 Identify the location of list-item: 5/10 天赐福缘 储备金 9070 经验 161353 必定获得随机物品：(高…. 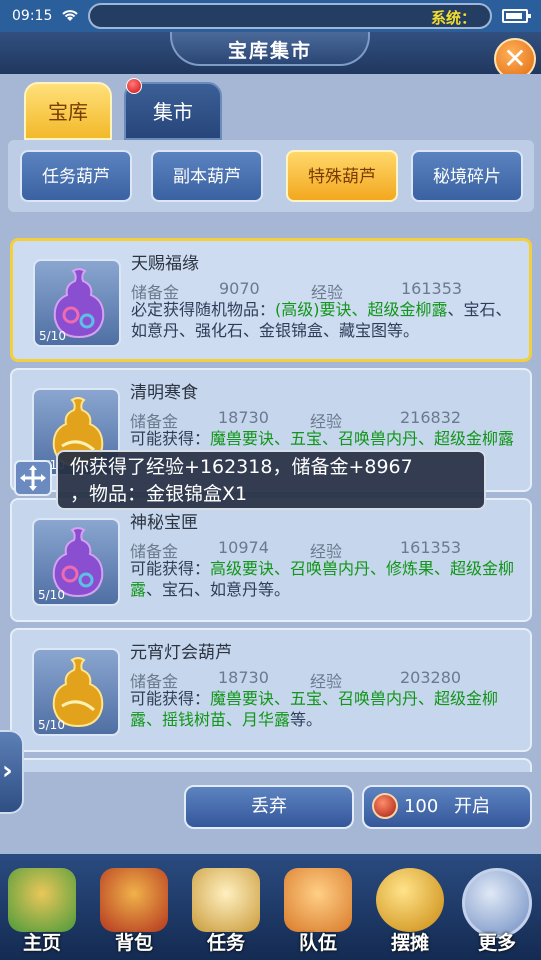
(271, 300).